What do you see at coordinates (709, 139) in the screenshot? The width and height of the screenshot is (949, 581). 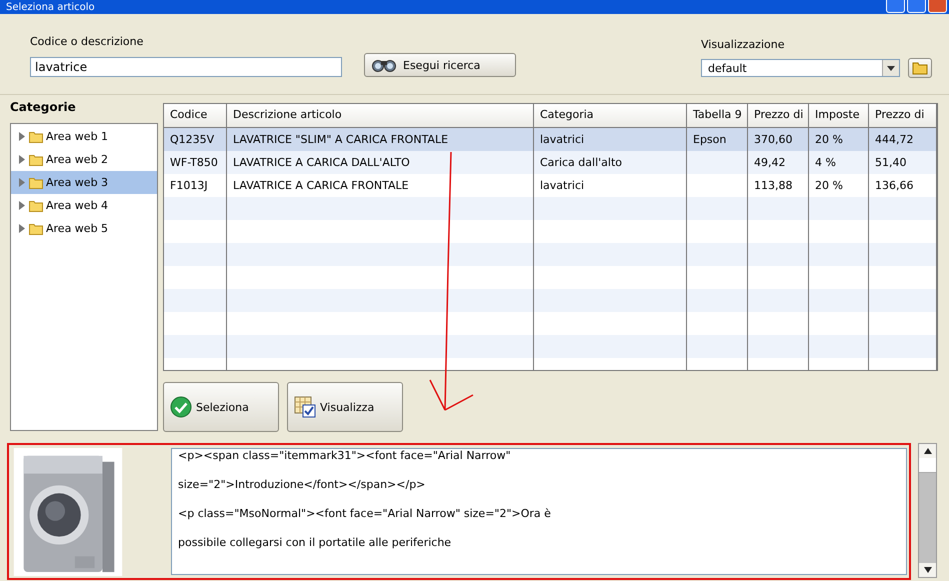 I see `table-cell: Epson` at bounding box center [709, 139].